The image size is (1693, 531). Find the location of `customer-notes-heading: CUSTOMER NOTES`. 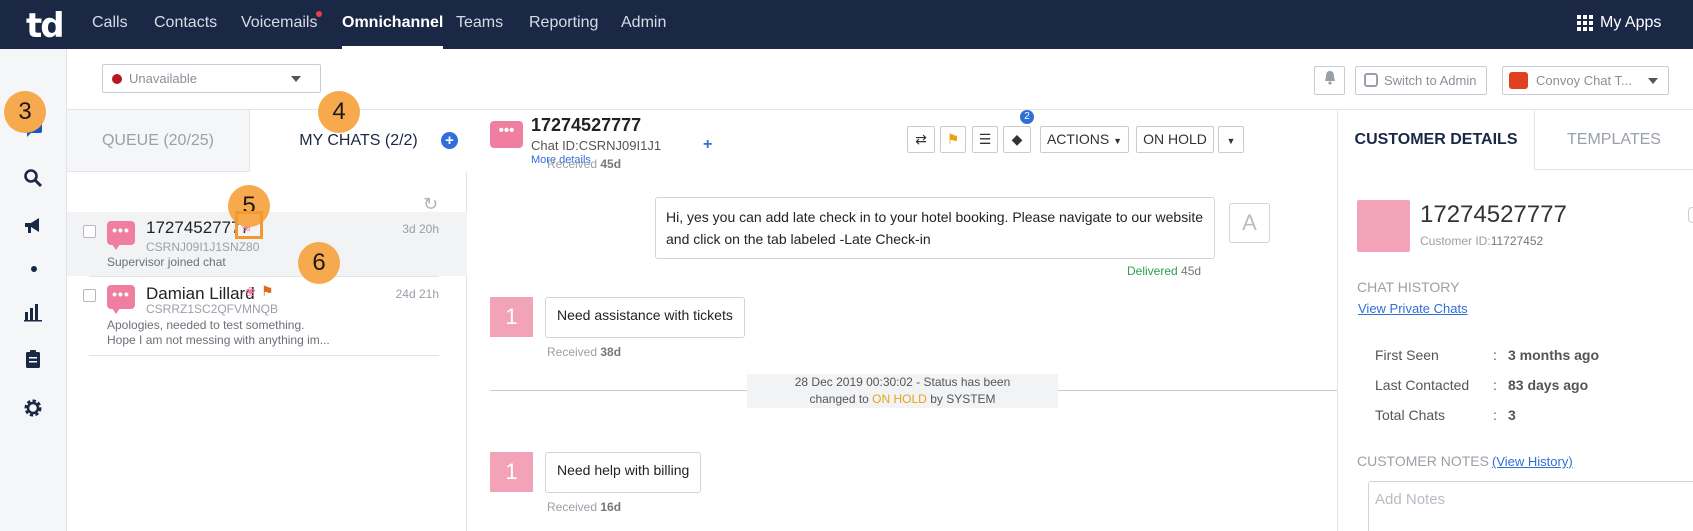

customer-notes-heading: CUSTOMER NOTES is located at coordinates (1423, 461).